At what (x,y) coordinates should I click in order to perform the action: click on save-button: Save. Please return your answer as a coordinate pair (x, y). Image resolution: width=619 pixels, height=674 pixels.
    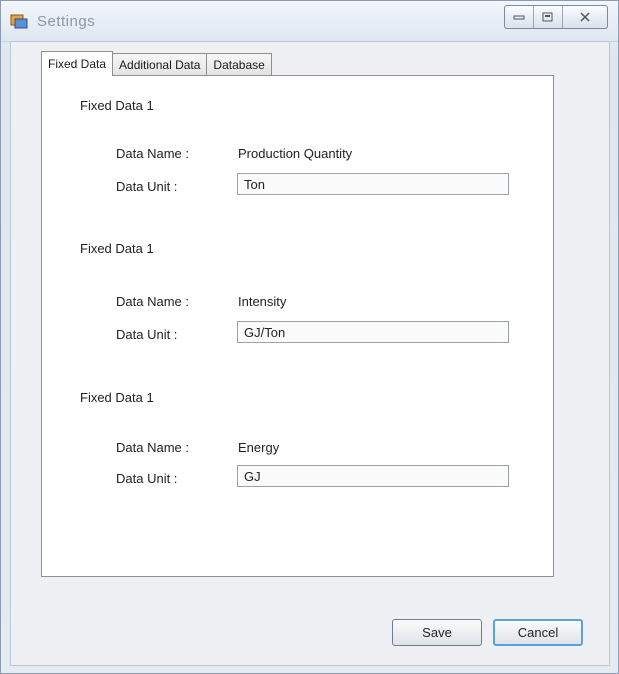
    Looking at the image, I should click on (437, 632).